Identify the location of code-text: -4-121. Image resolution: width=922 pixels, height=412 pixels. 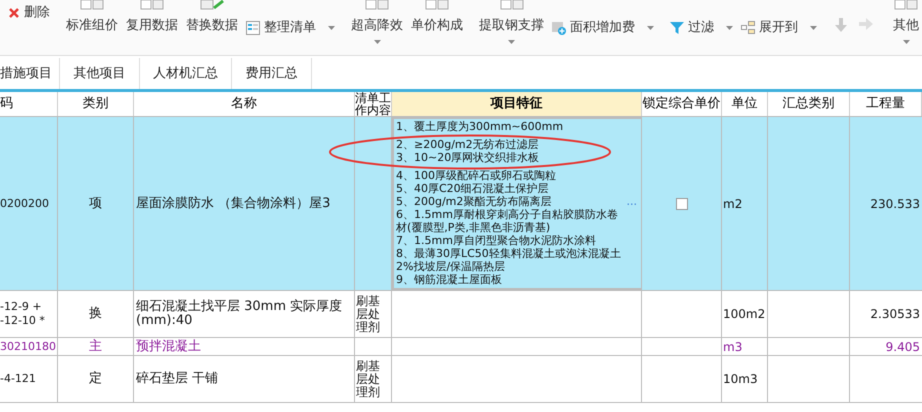
(18, 379).